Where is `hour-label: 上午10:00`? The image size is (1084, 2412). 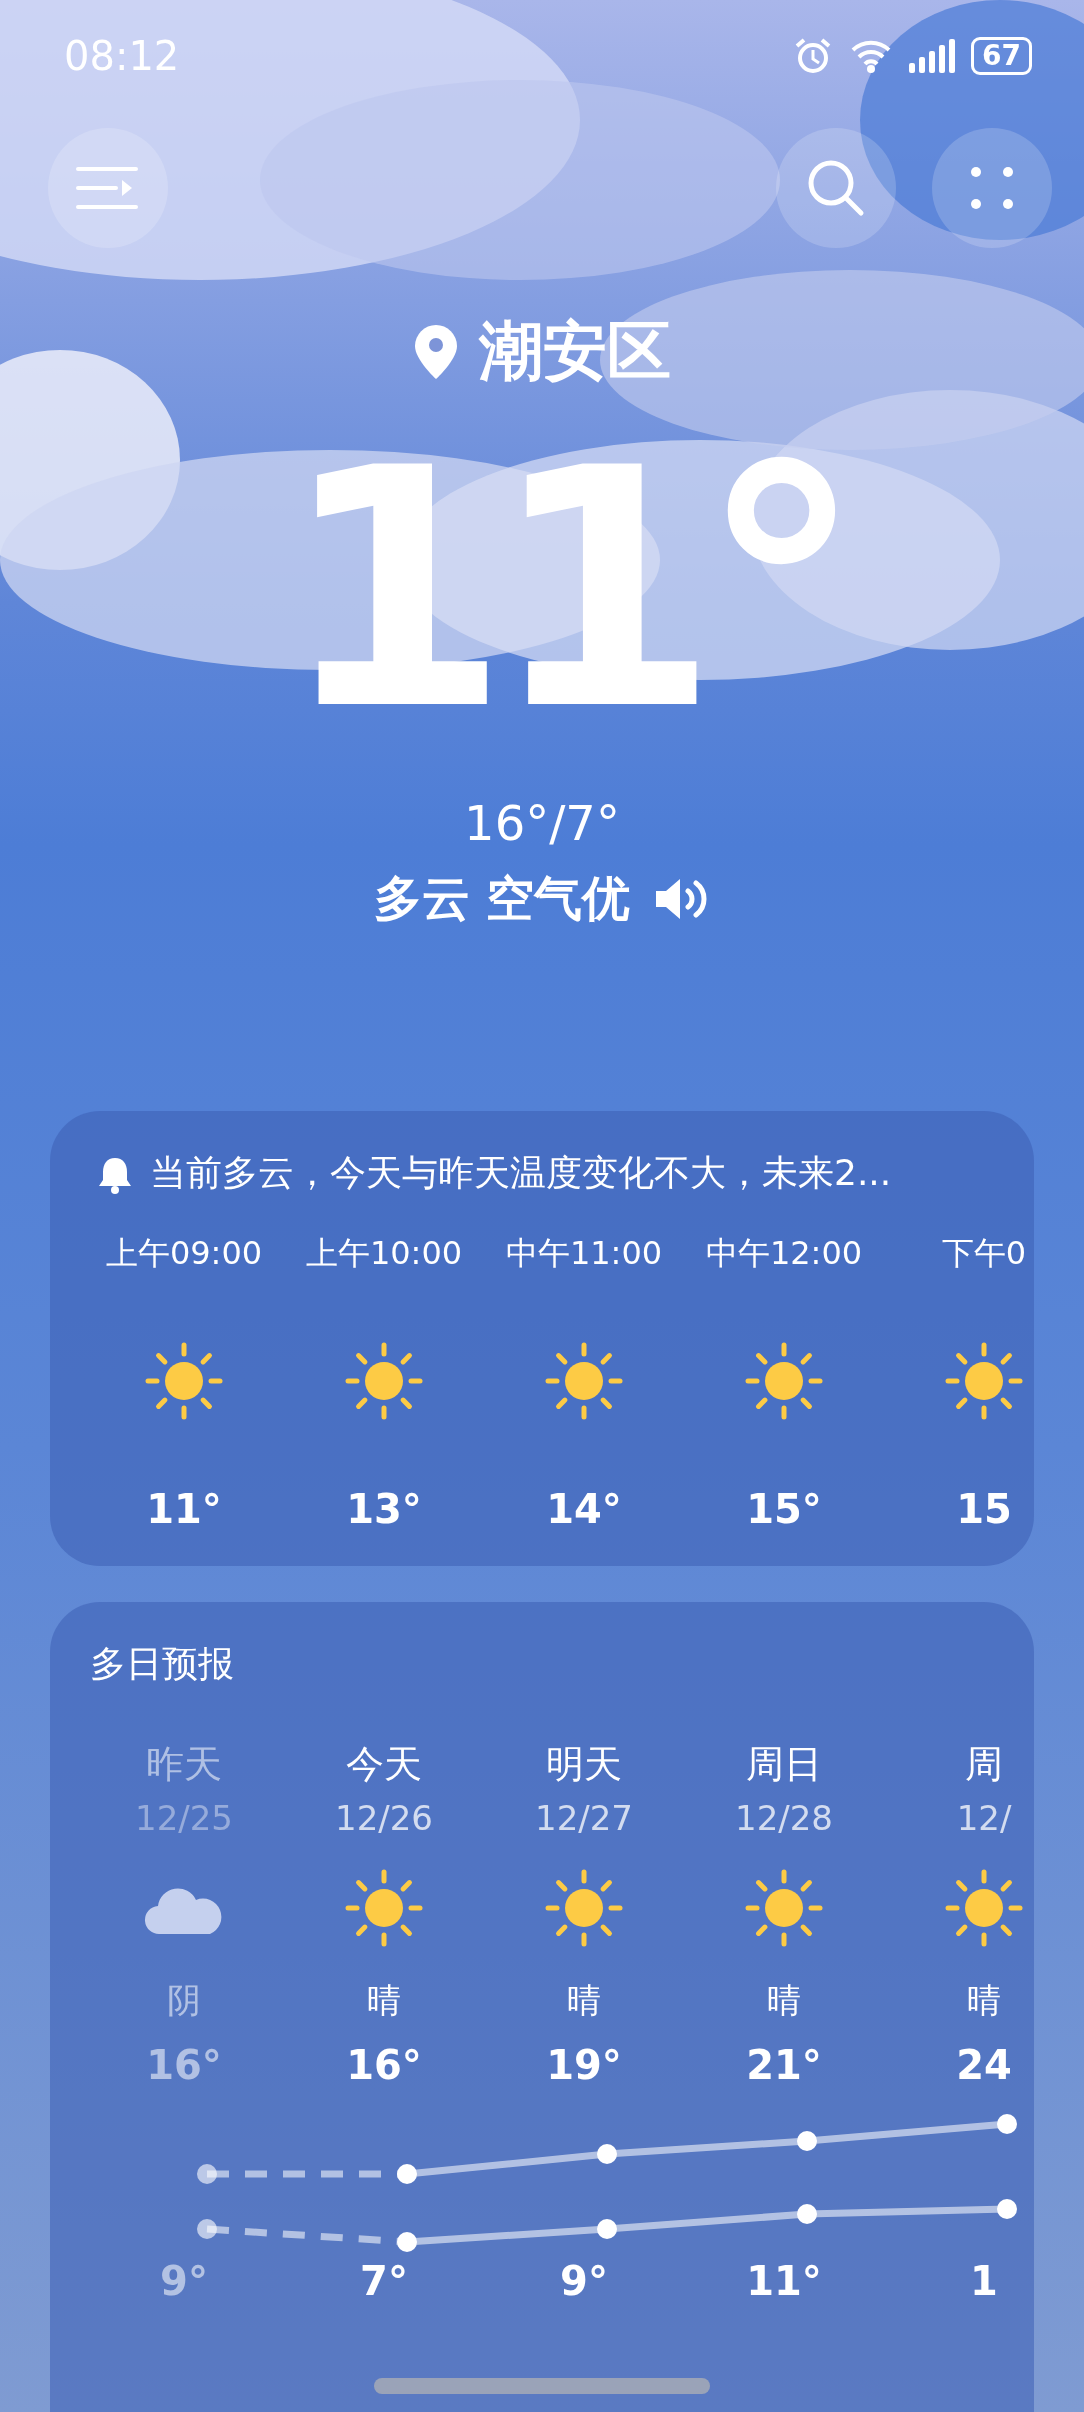
hour-label: 上午10:00 is located at coordinates (384, 1253).